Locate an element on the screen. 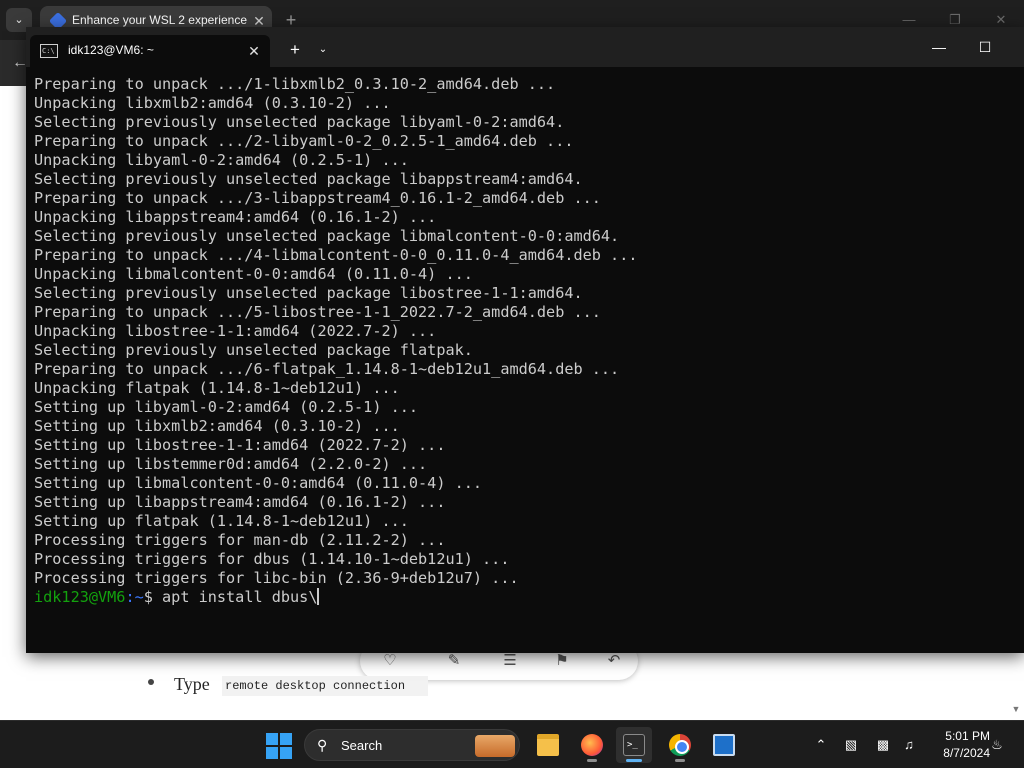 The width and height of the screenshot is (1024, 768). chrome-button is located at coordinates (680, 745).